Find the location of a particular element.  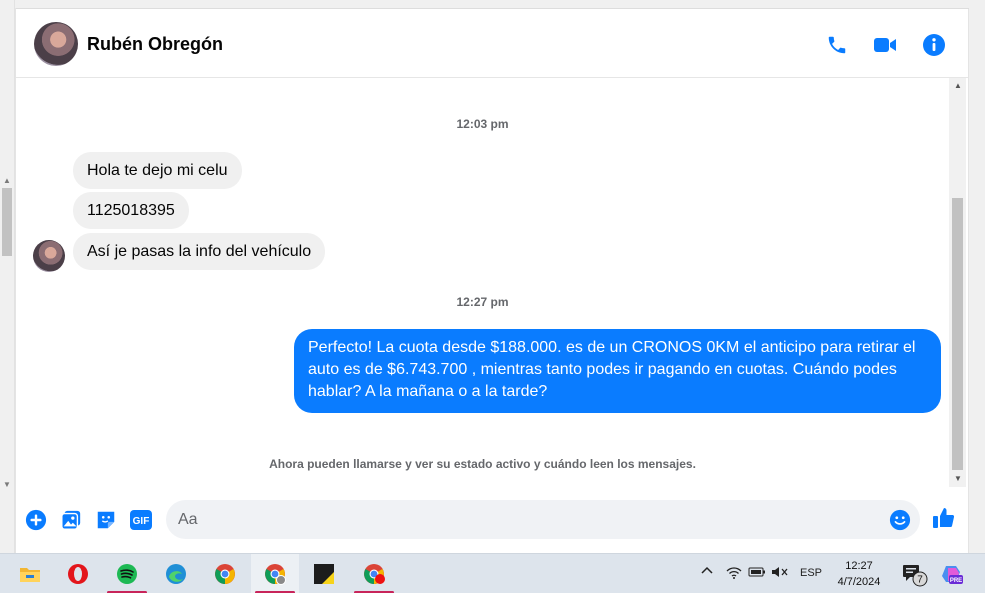

battery-icon is located at coordinates (757, 573).